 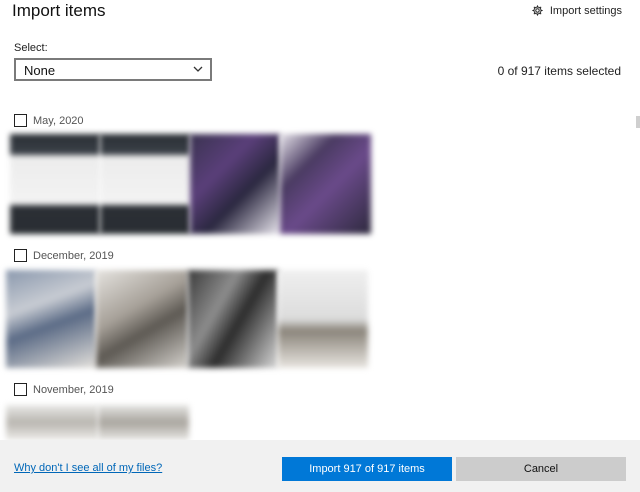 I want to click on group-header: December, 2019, so click(x=64, y=255).